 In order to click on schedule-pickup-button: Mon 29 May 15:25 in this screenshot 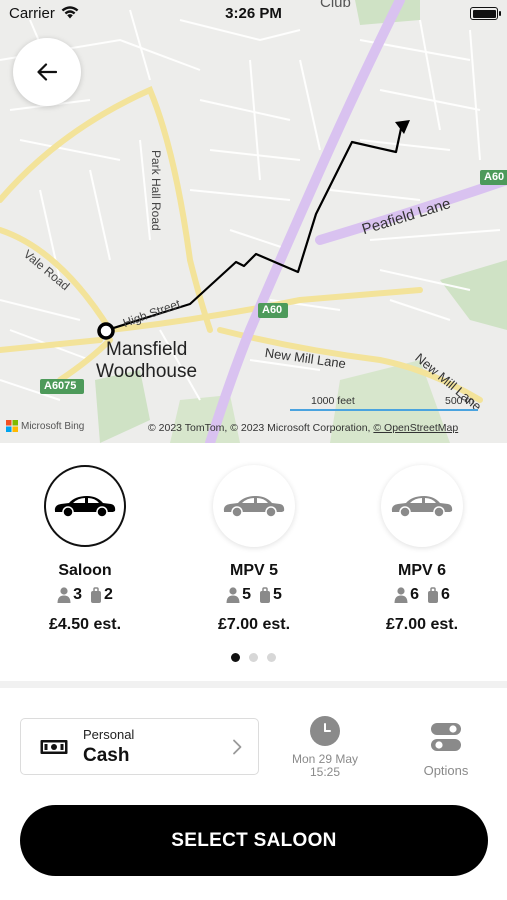, I will do `click(325, 747)`.